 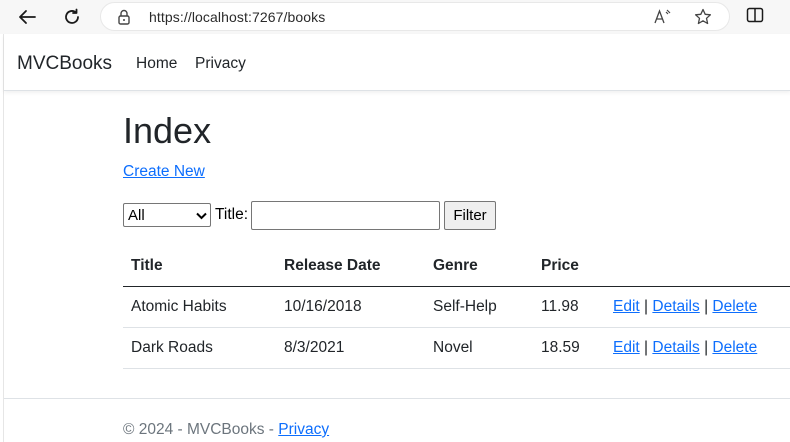 What do you see at coordinates (479, 307) in the screenshot?
I see `cell-genre: Self-Help` at bounding box center [479, 307].